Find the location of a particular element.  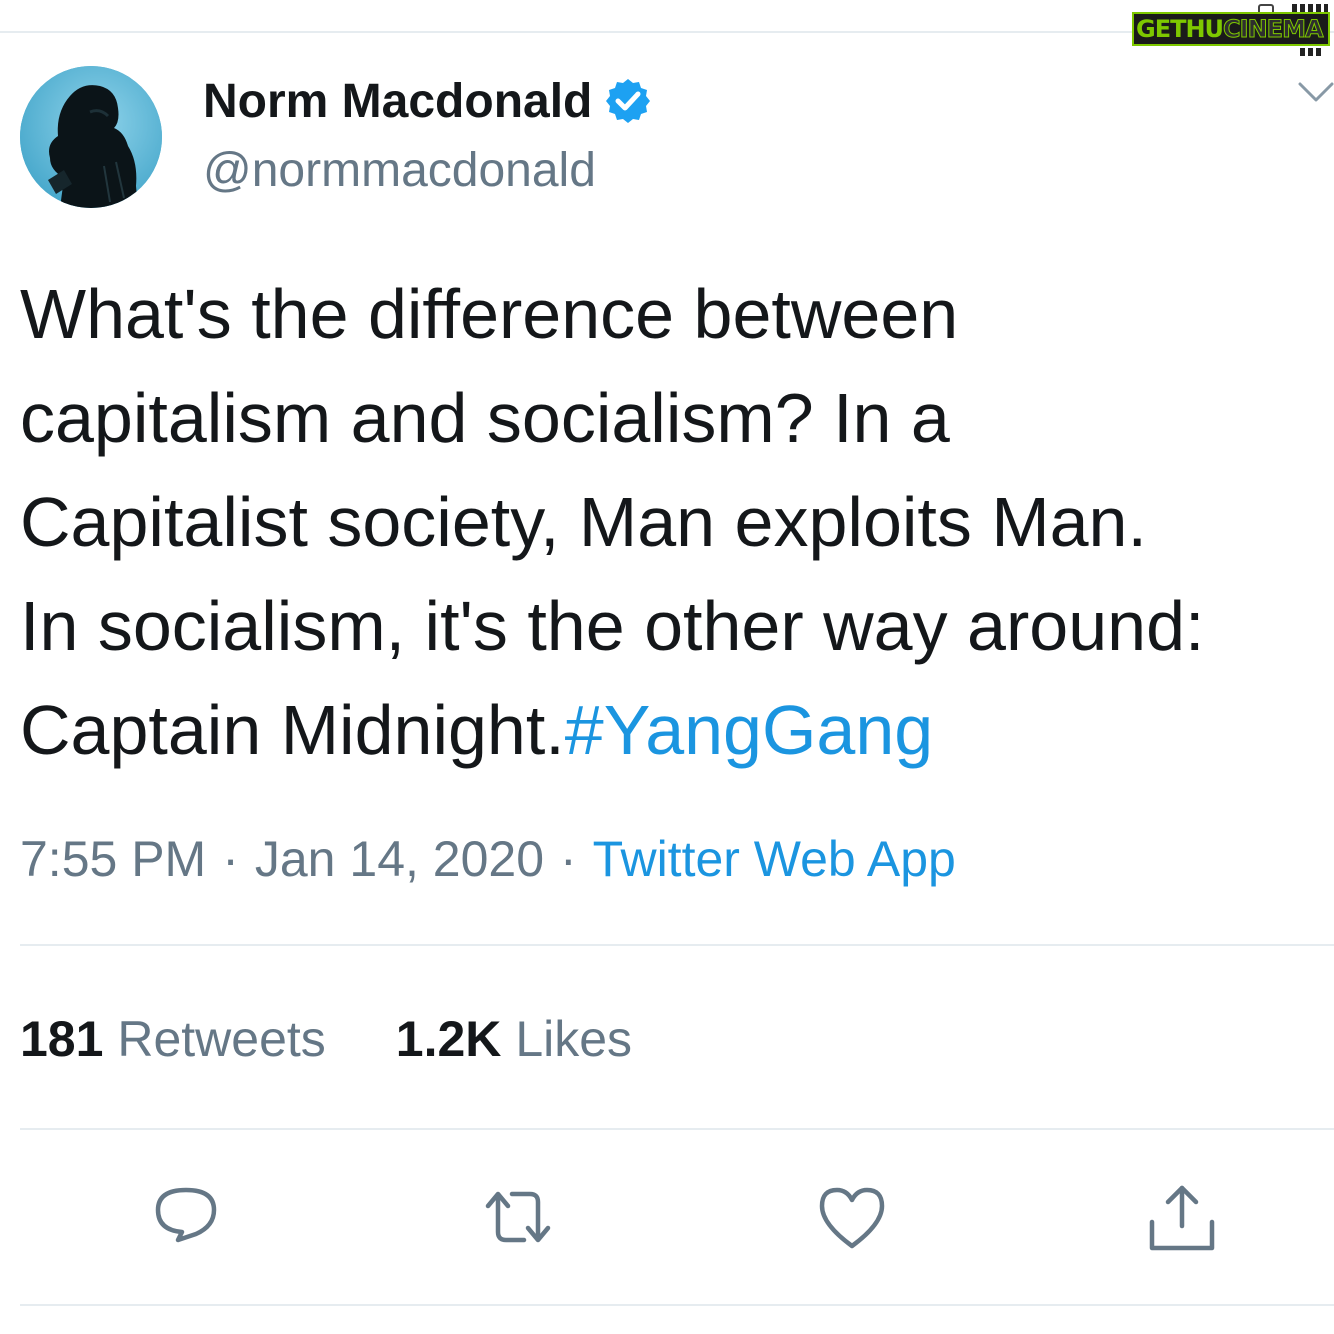

verified-badge-icon is located at coordinates (628, 101).